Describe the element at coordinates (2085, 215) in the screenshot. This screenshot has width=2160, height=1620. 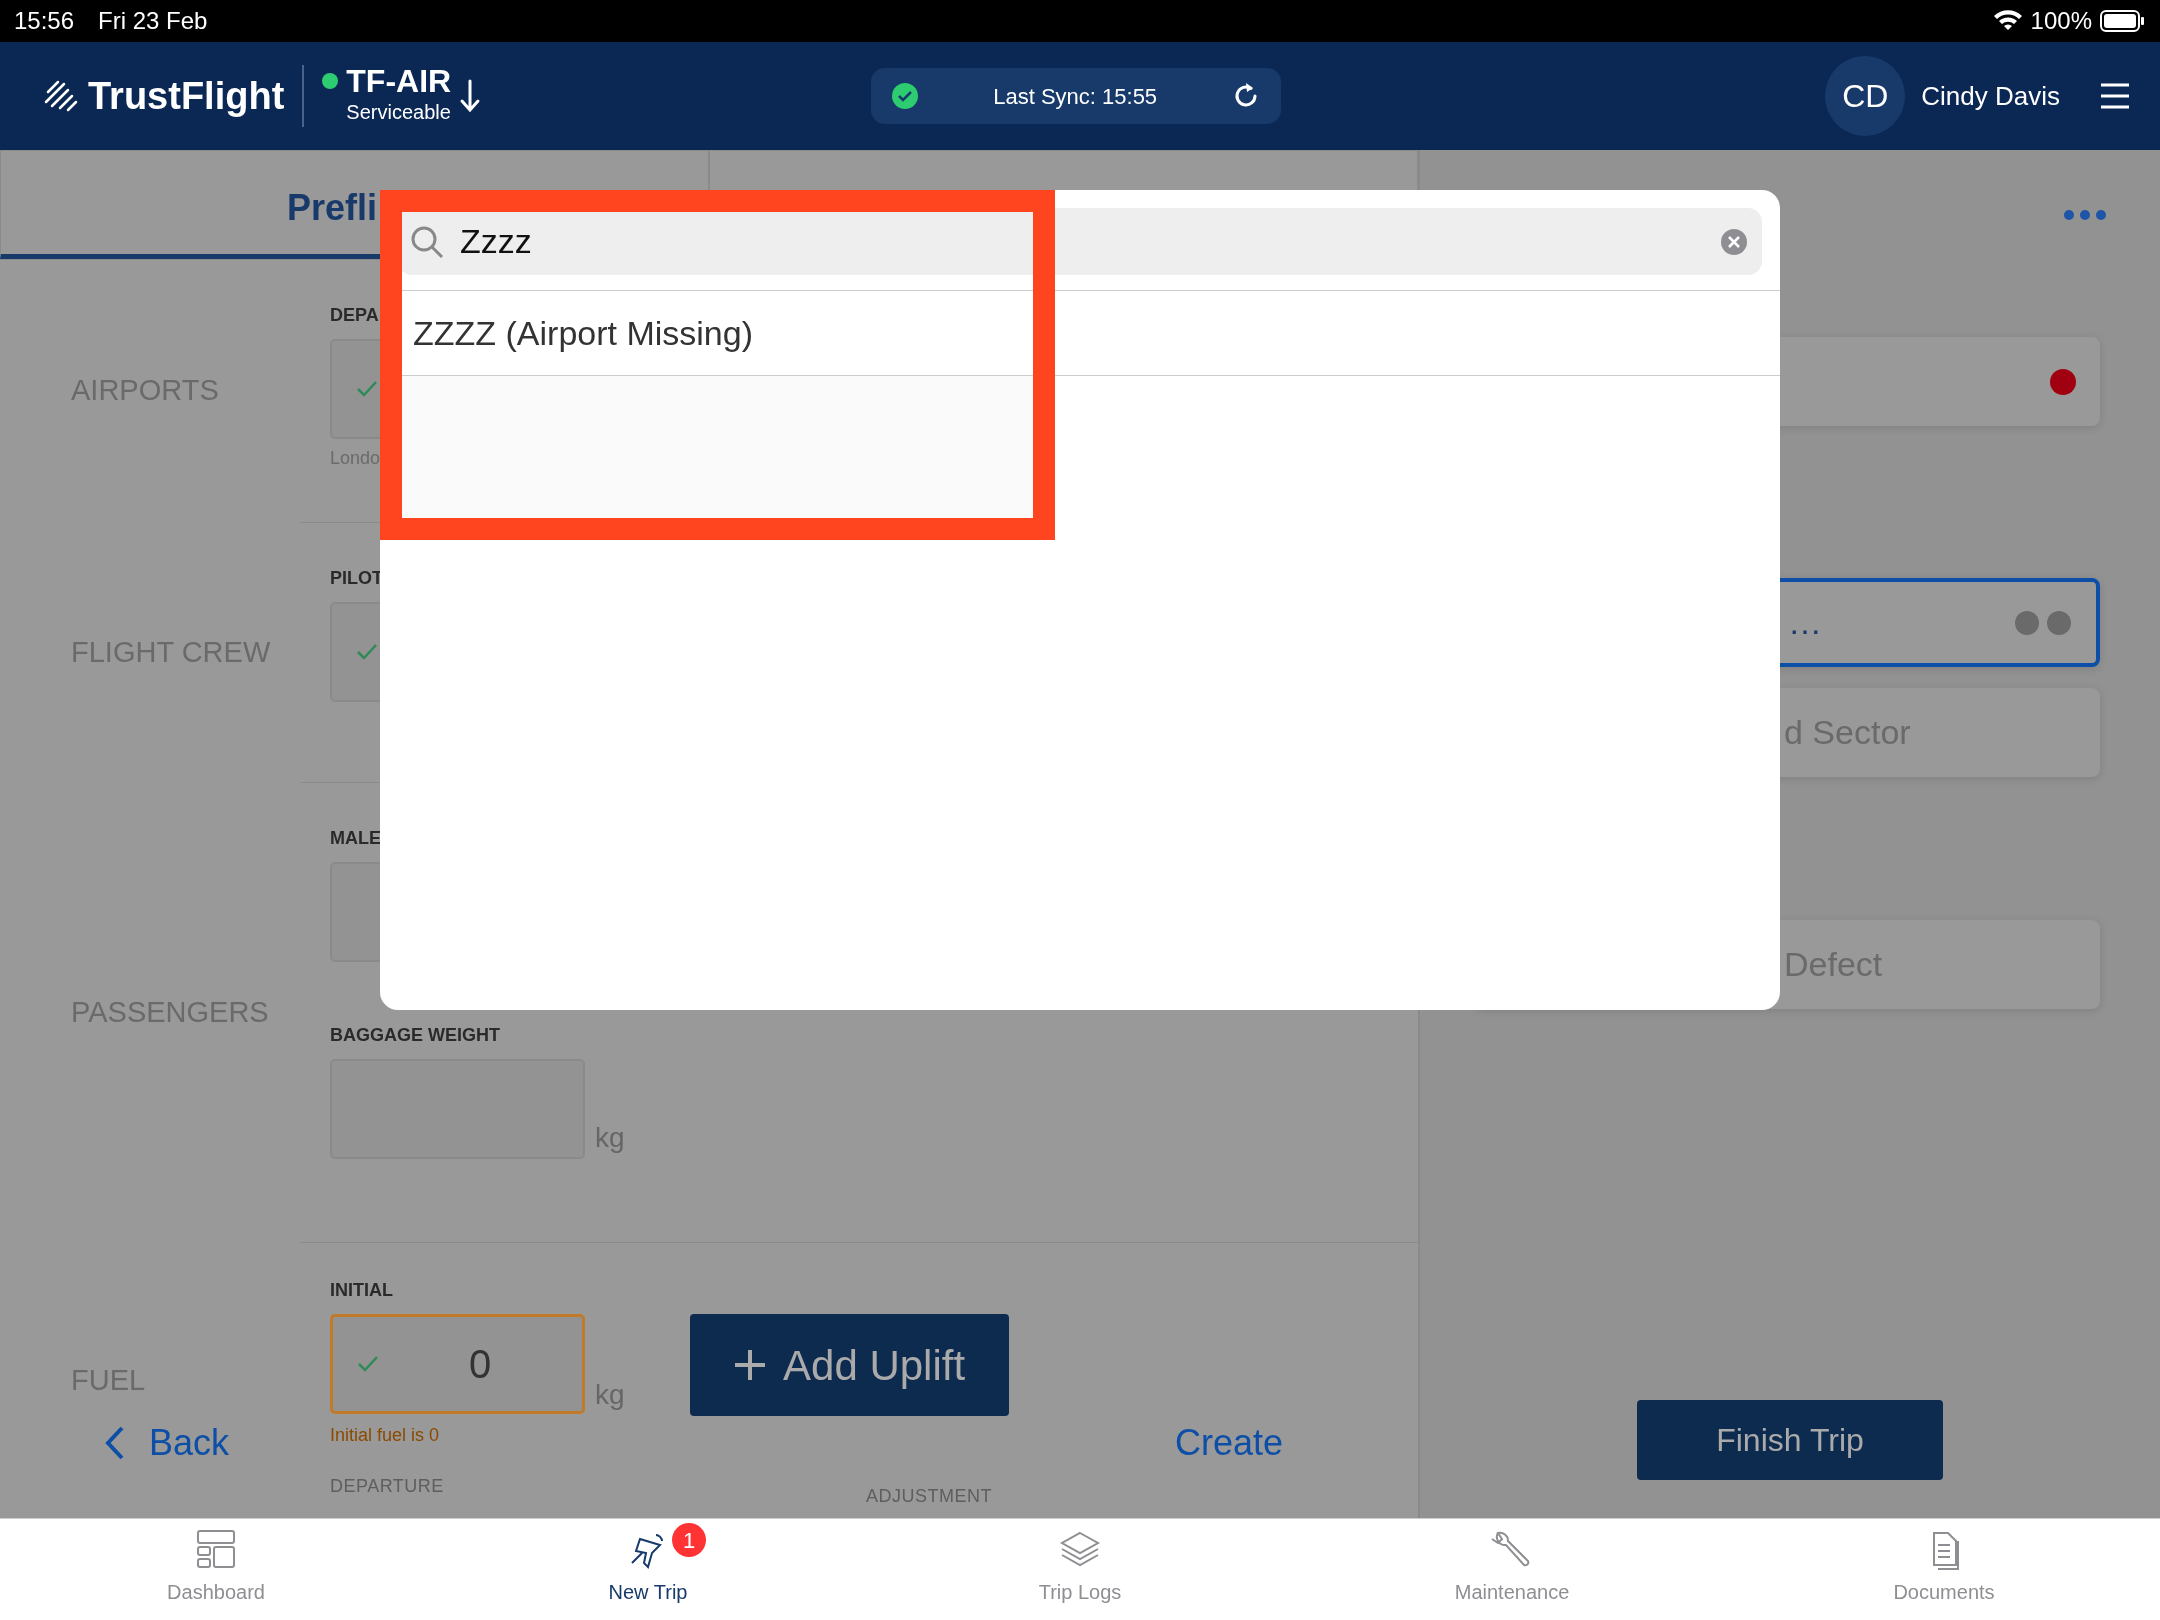
I see `more-icon` at that location.